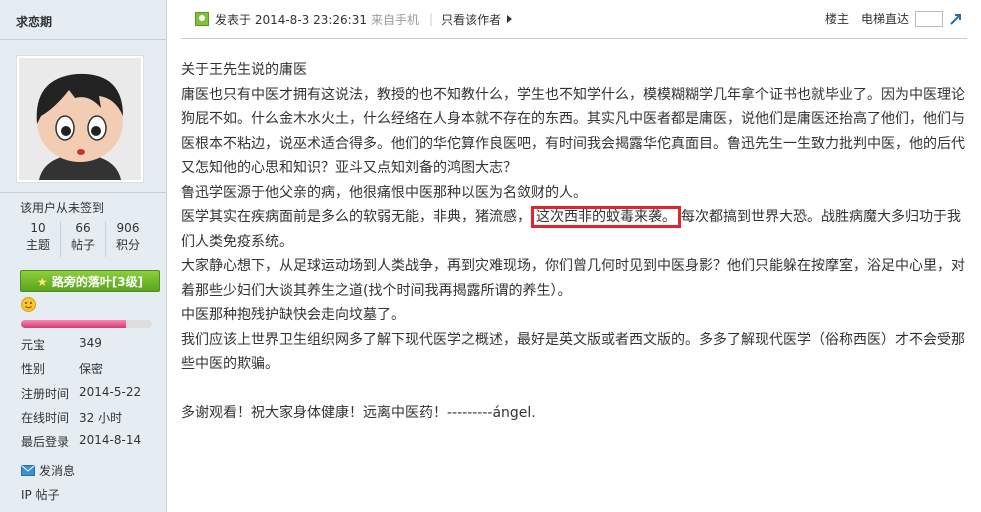 The image size is (981, 512). I want to click on info-value: 349, so click(90, 343).